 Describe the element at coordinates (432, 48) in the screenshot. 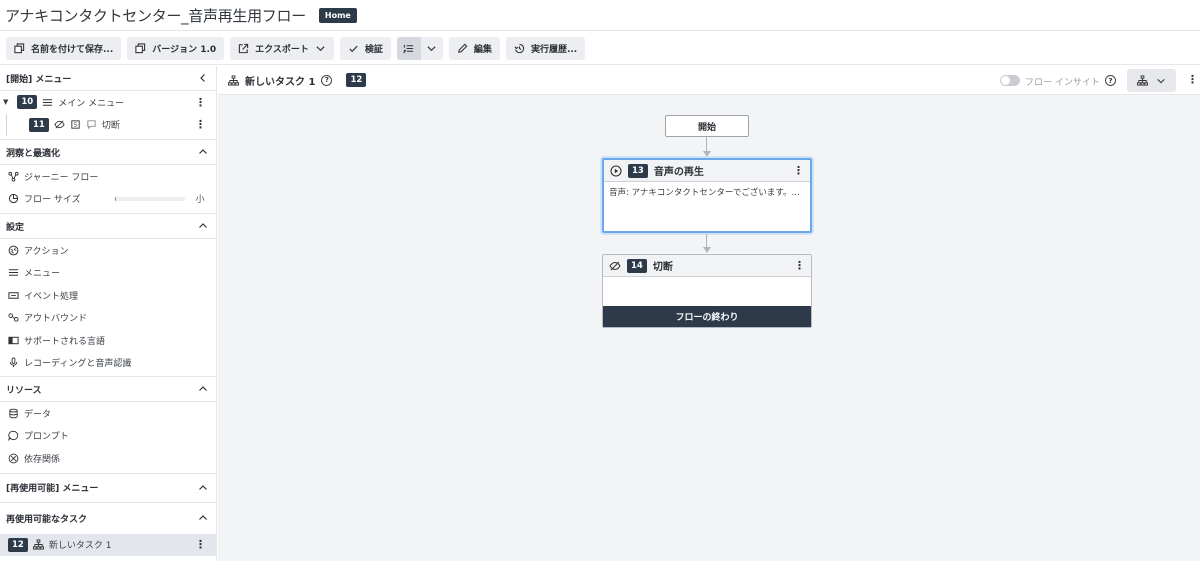

I see `chevron-down-icon` at that location.